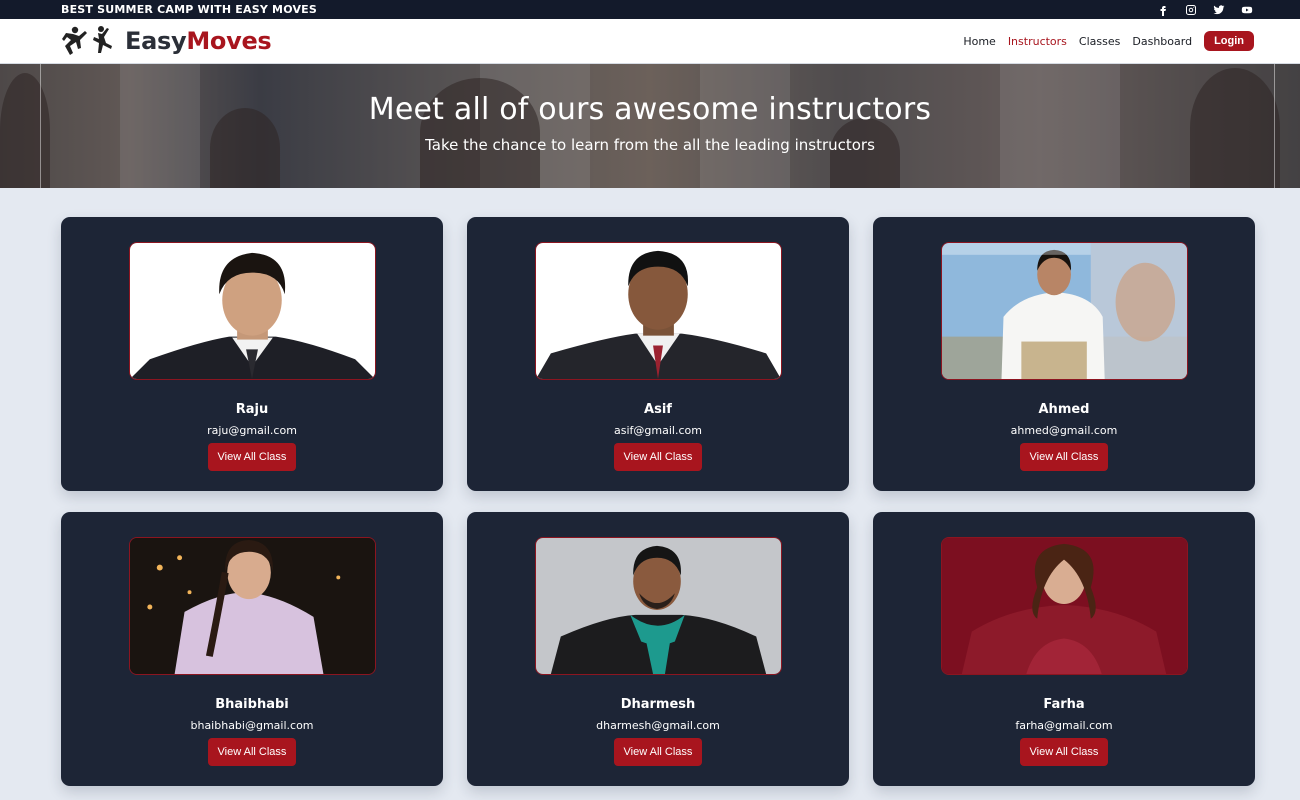 Image resolution: width=1300 pixels, height=800 pixels. What do you see at coordinates (658, 704) in the screenshot?
I see `instructor-name: Dharmesh` at bounding box center [658, 704].